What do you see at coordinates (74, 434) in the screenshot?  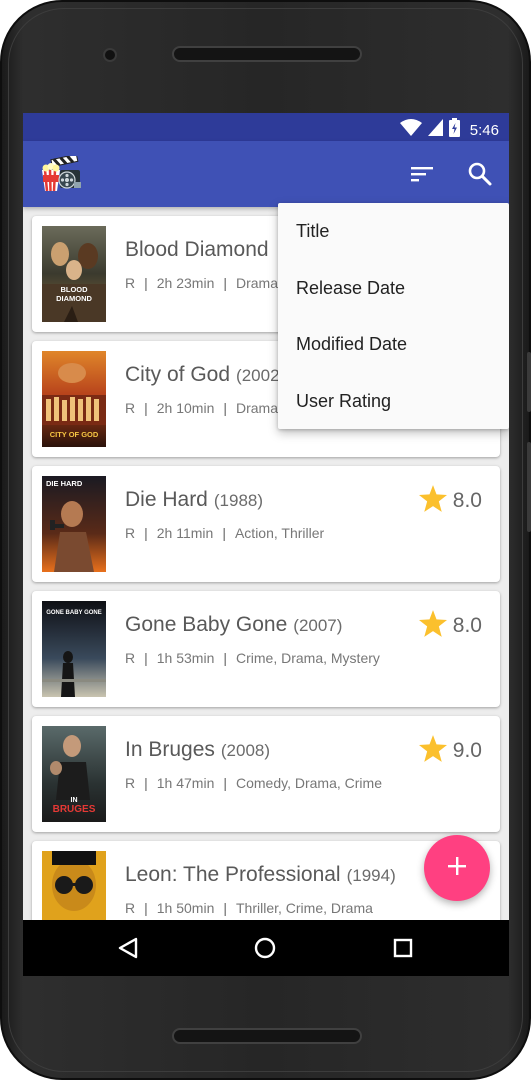 I see `poster-caption: CITY OF GOD` at bounding box center [74, 434].